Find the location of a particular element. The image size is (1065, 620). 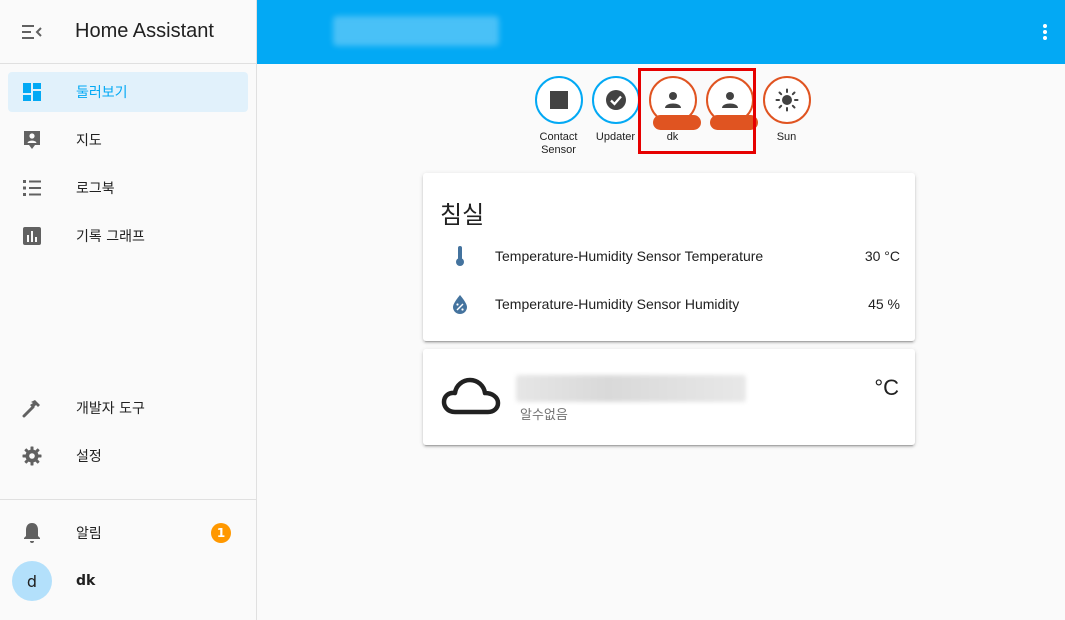

stop-icon is located at coordinates (558, 100).